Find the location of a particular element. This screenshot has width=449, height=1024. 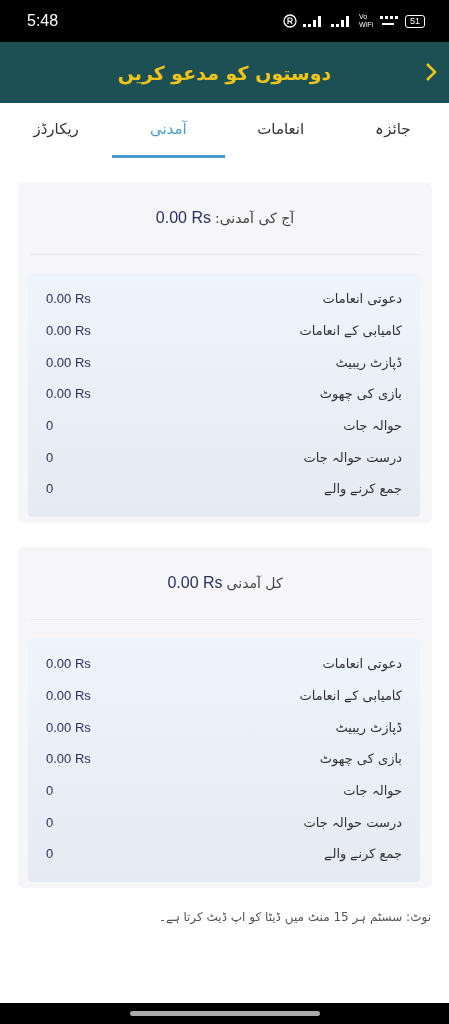

battery-icon: 51 is located at coordinates (415, 21).